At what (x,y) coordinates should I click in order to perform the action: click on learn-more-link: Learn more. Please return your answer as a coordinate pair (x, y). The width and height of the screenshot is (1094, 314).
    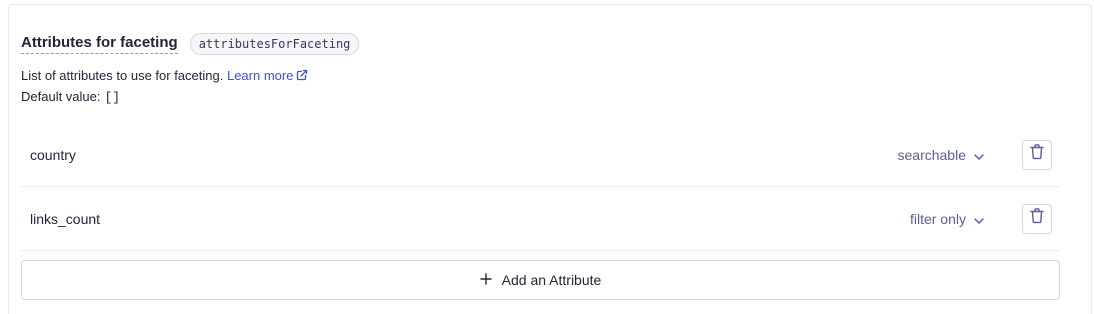
    Looking at the image, I should click on (267, 75).